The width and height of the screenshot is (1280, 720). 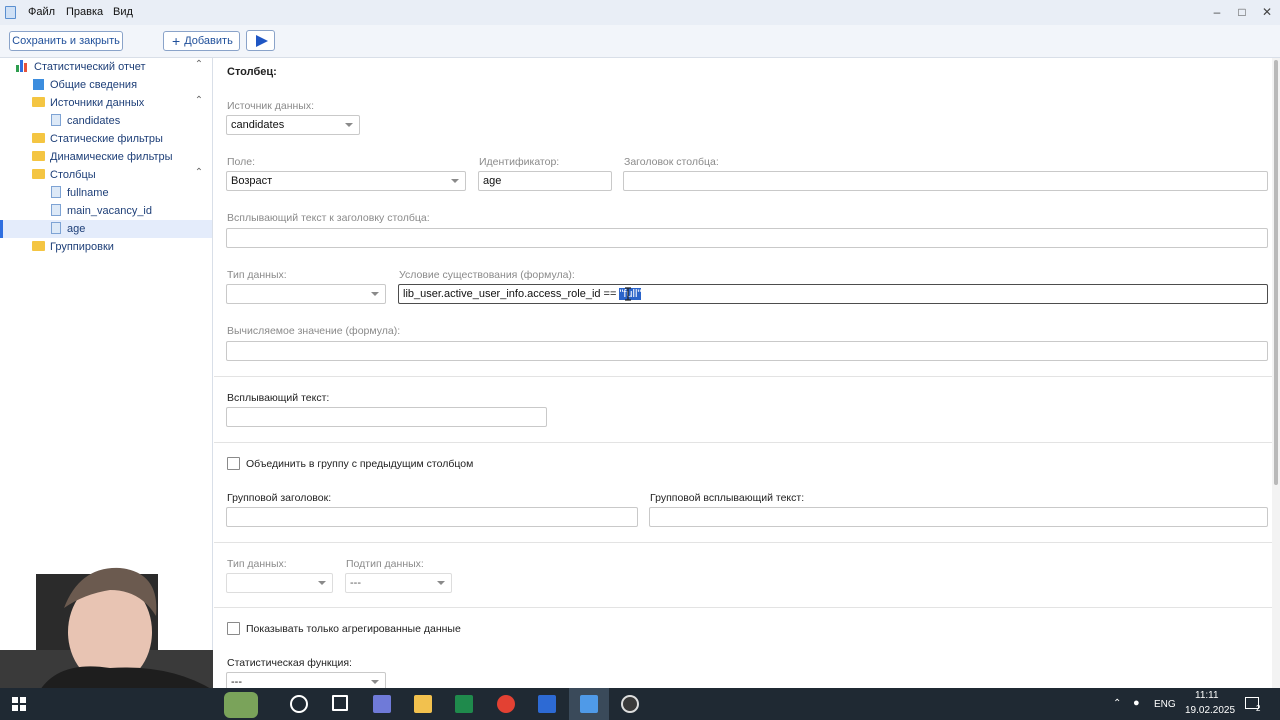 What do you see at coordinates (1117, 703) in the screenshot?
I see `show-hidden-icons-icon: ⌃` at bounding box center [1117, 703].